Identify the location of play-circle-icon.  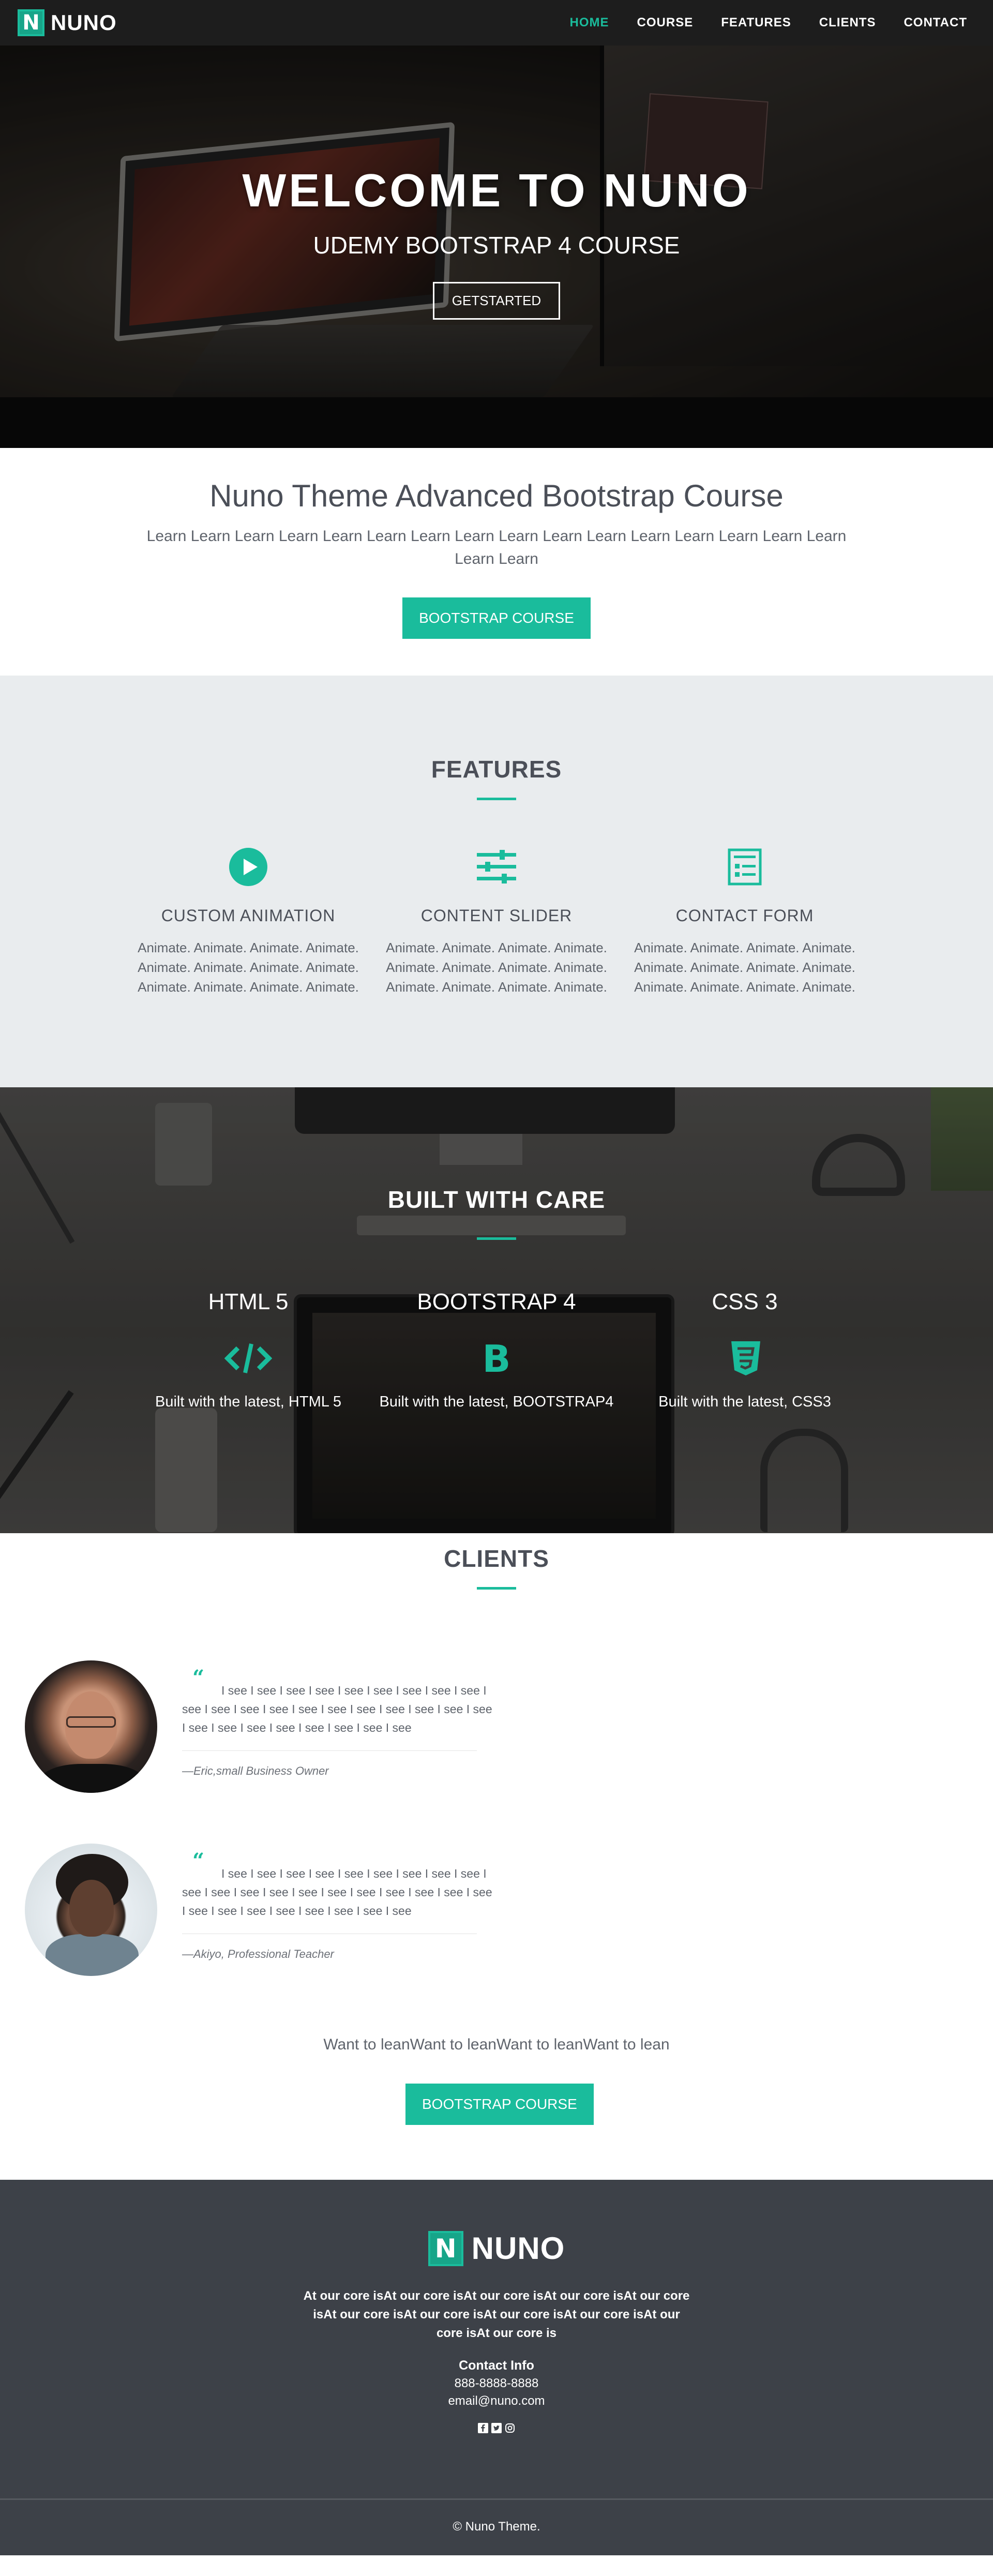
(248, 867).